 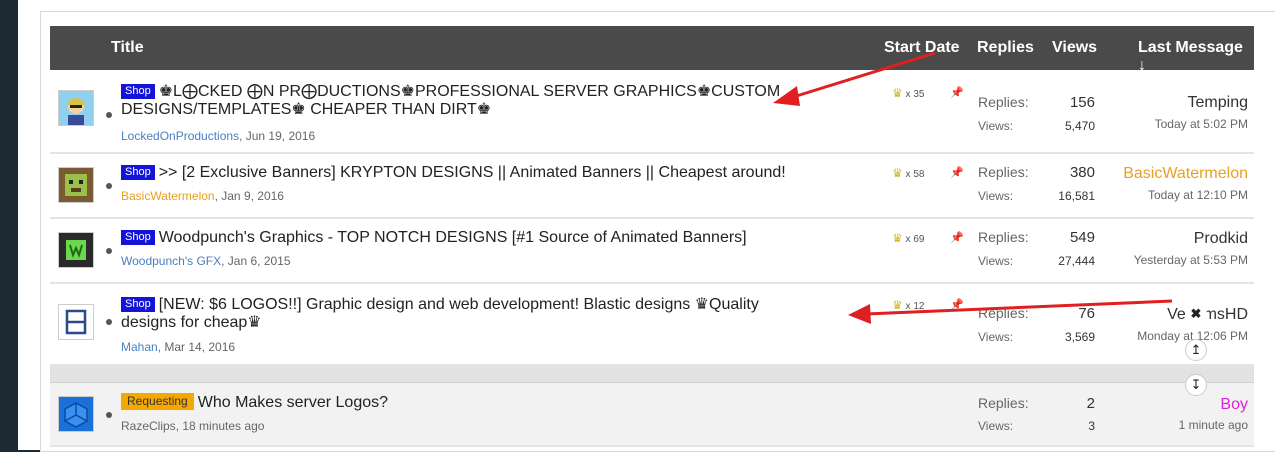 What do you see at coordinates (1196, 315) in the screenshot?
I see `close-icon: ✖` at bounding box center [1196, 315].